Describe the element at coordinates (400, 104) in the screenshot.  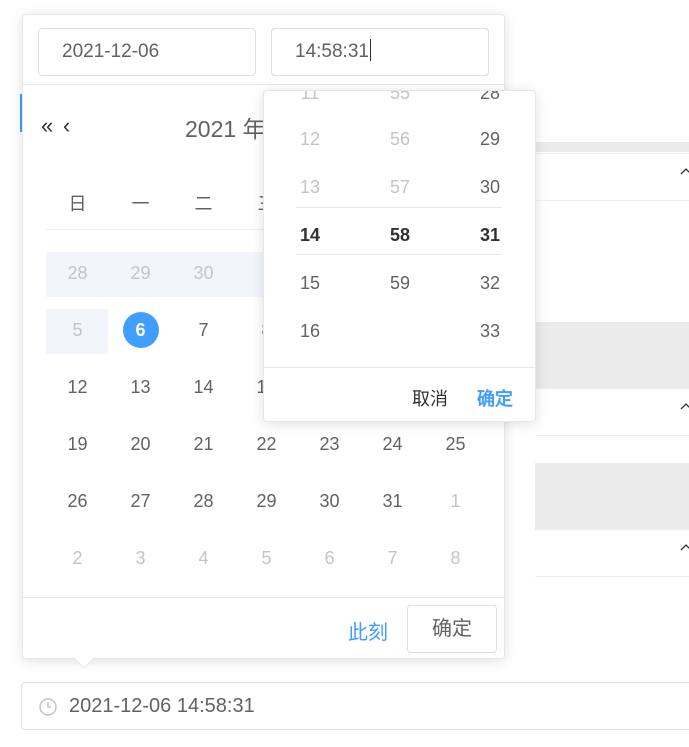
I see `minute-option: 55` at that location.